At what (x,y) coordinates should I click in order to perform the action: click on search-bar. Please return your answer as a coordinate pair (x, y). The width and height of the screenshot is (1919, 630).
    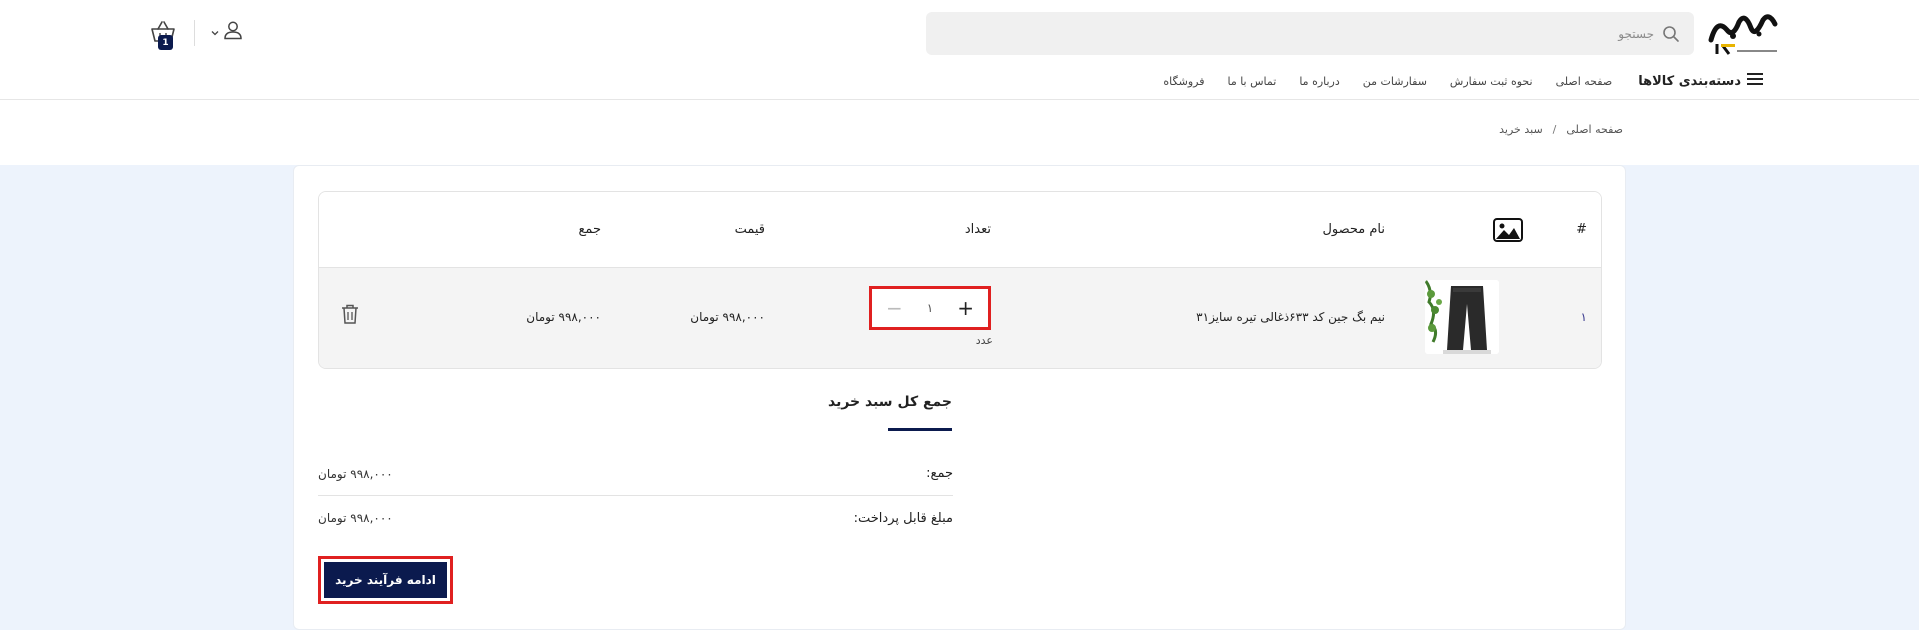
    Looking at the image, I should click on (1310, 33).